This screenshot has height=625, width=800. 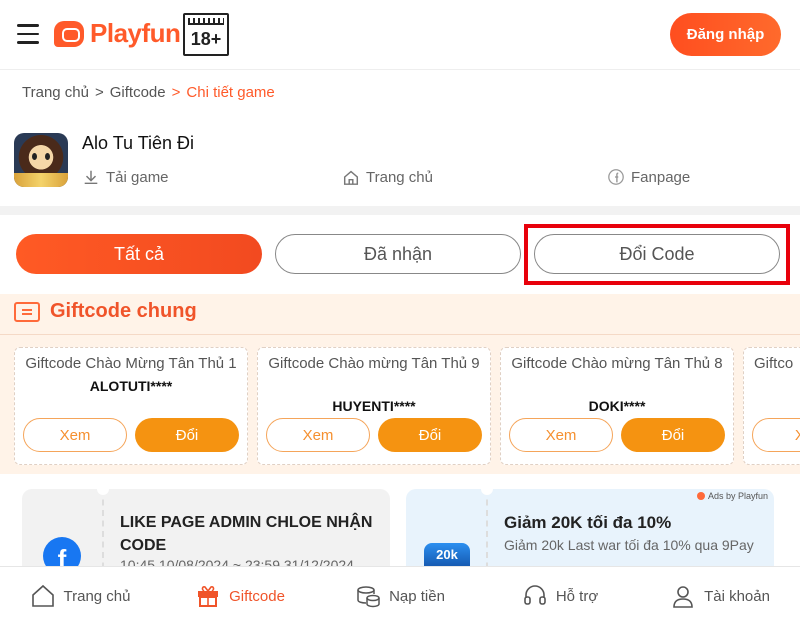 I want to click on header: Playfun 18+ Đăng nhập, so click(x=400, y=35).